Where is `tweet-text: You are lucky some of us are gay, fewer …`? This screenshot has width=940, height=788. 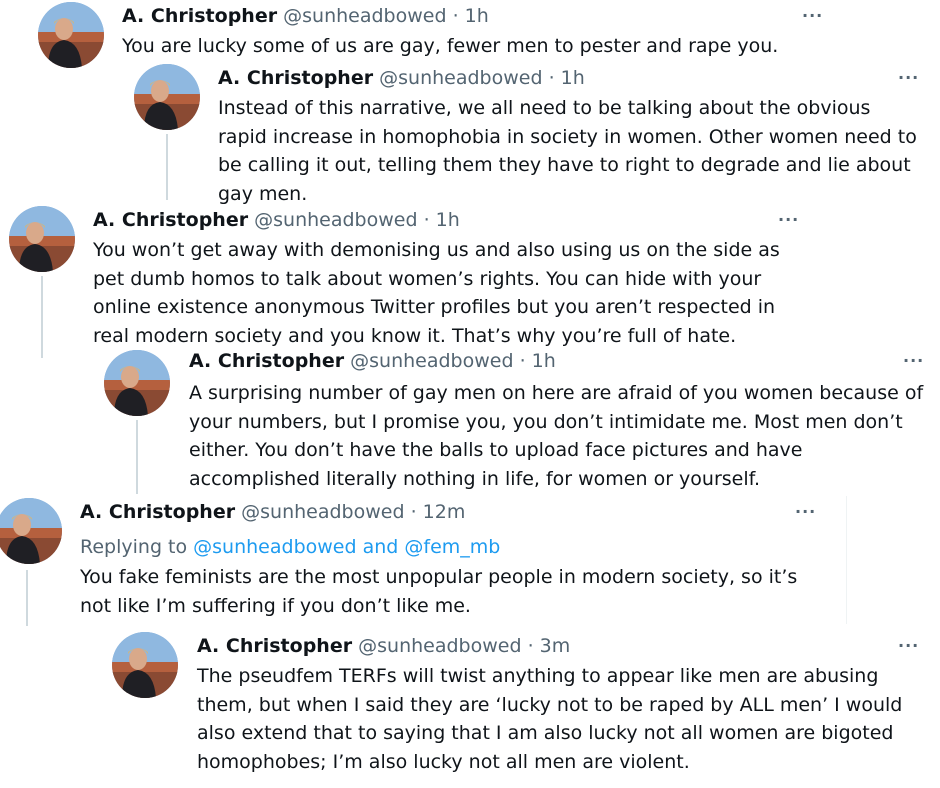 tweet-text: You are lucky some of us are gay, fewer … is located at coordinates (450, 46).